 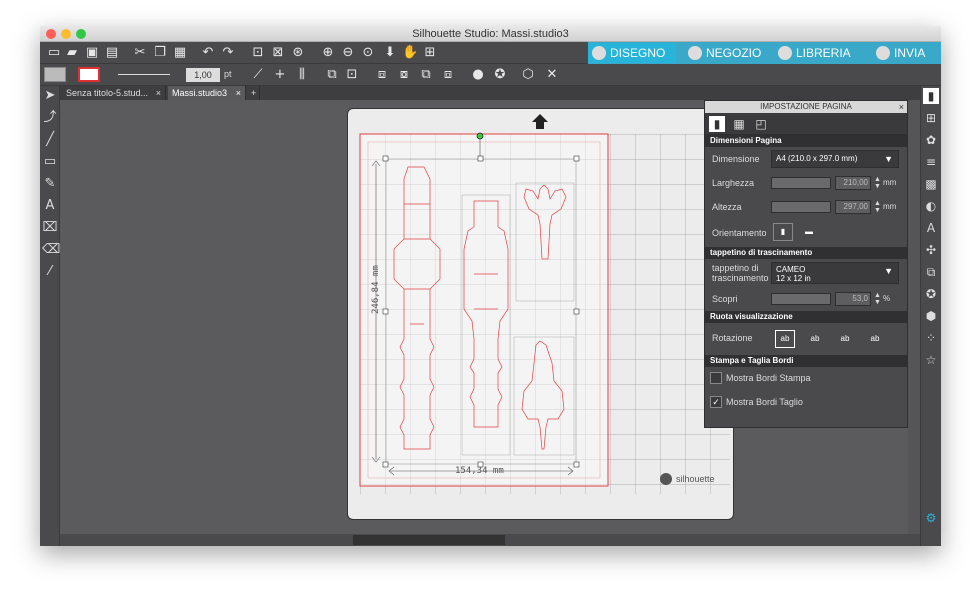 What do you see at coordinates (901, 107) in the screenshot?
I see `panel-close-icon: ×` at bounding box center [901, 107].